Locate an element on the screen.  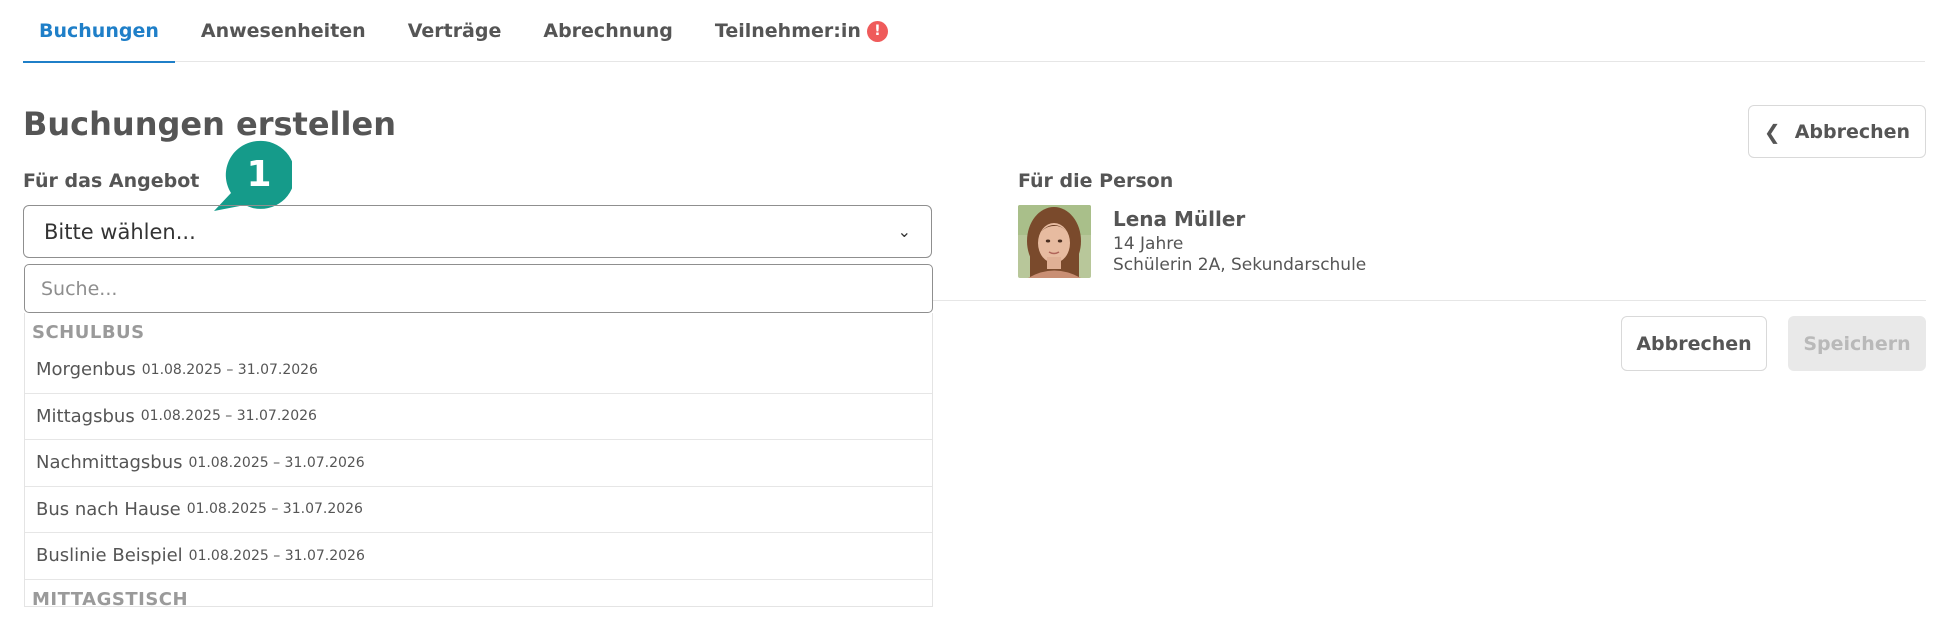
header-cancel-button: ❮ Abbrechen is located at coordinates (1837, 131).